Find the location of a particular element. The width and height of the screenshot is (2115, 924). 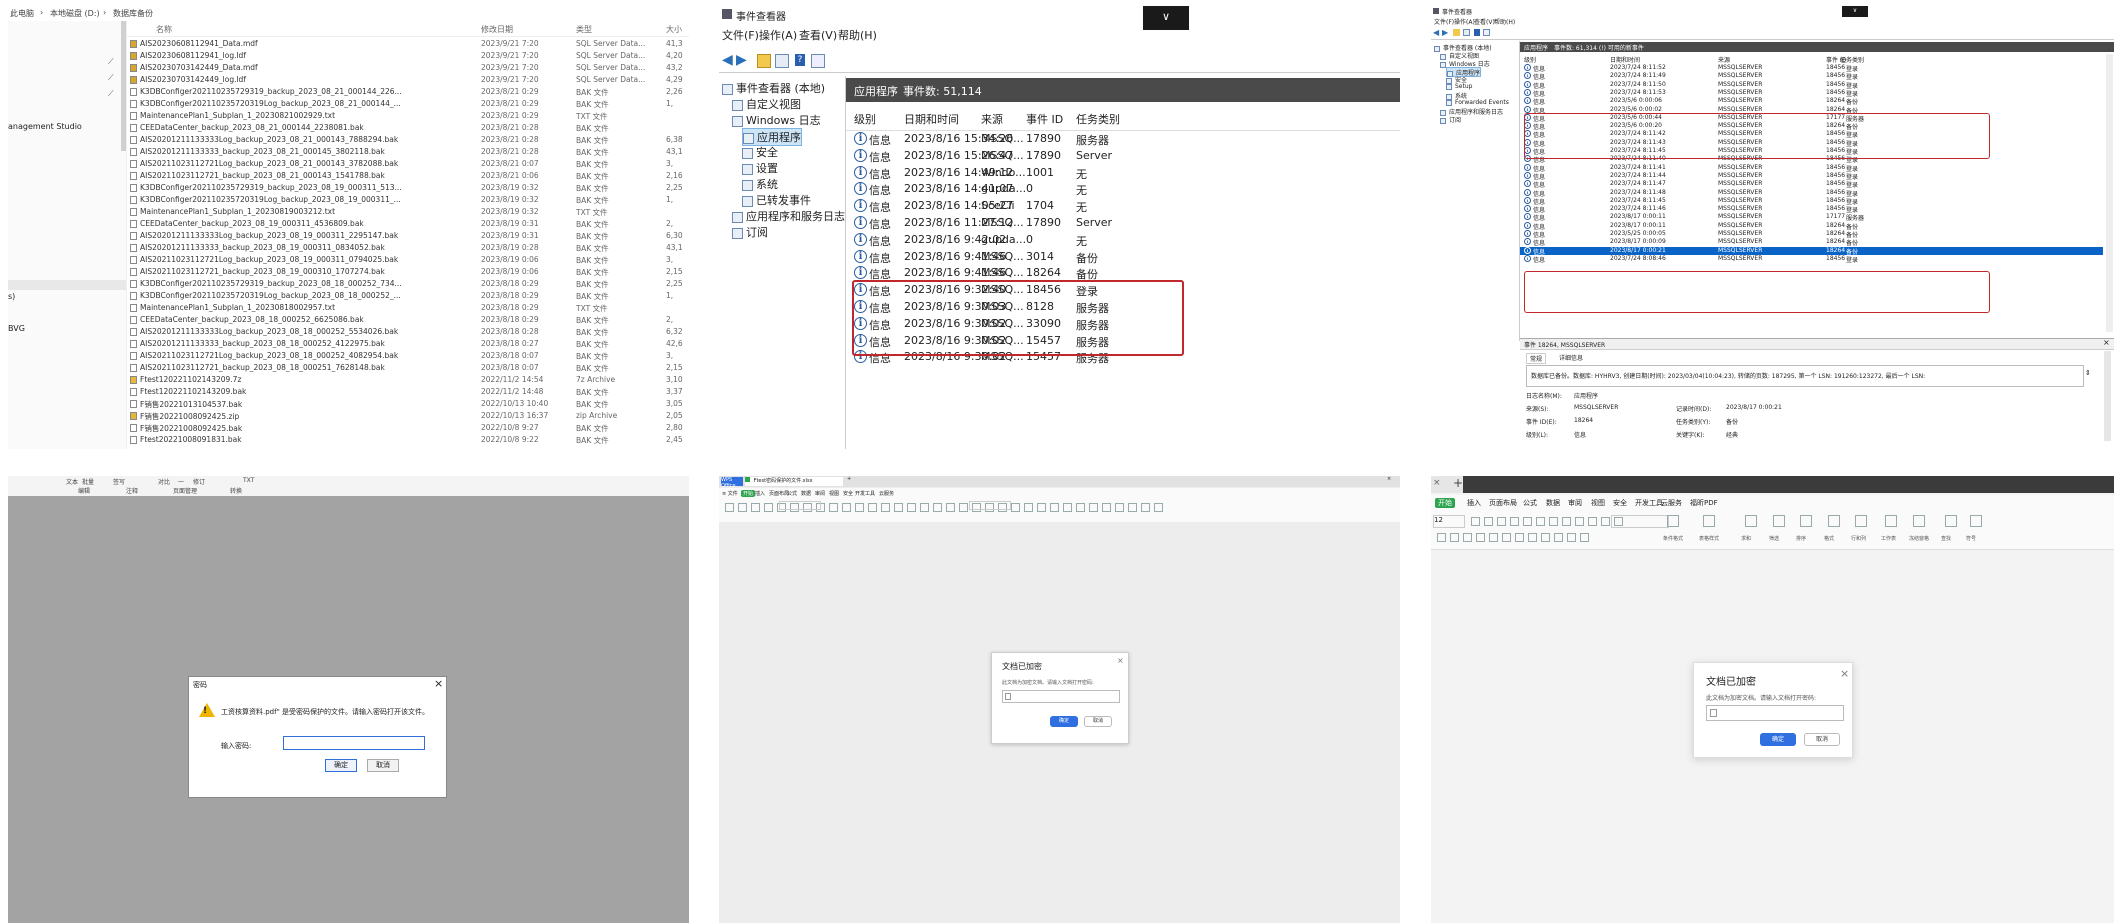

column-date: 修改日期 is located at coordinates (497, 29).